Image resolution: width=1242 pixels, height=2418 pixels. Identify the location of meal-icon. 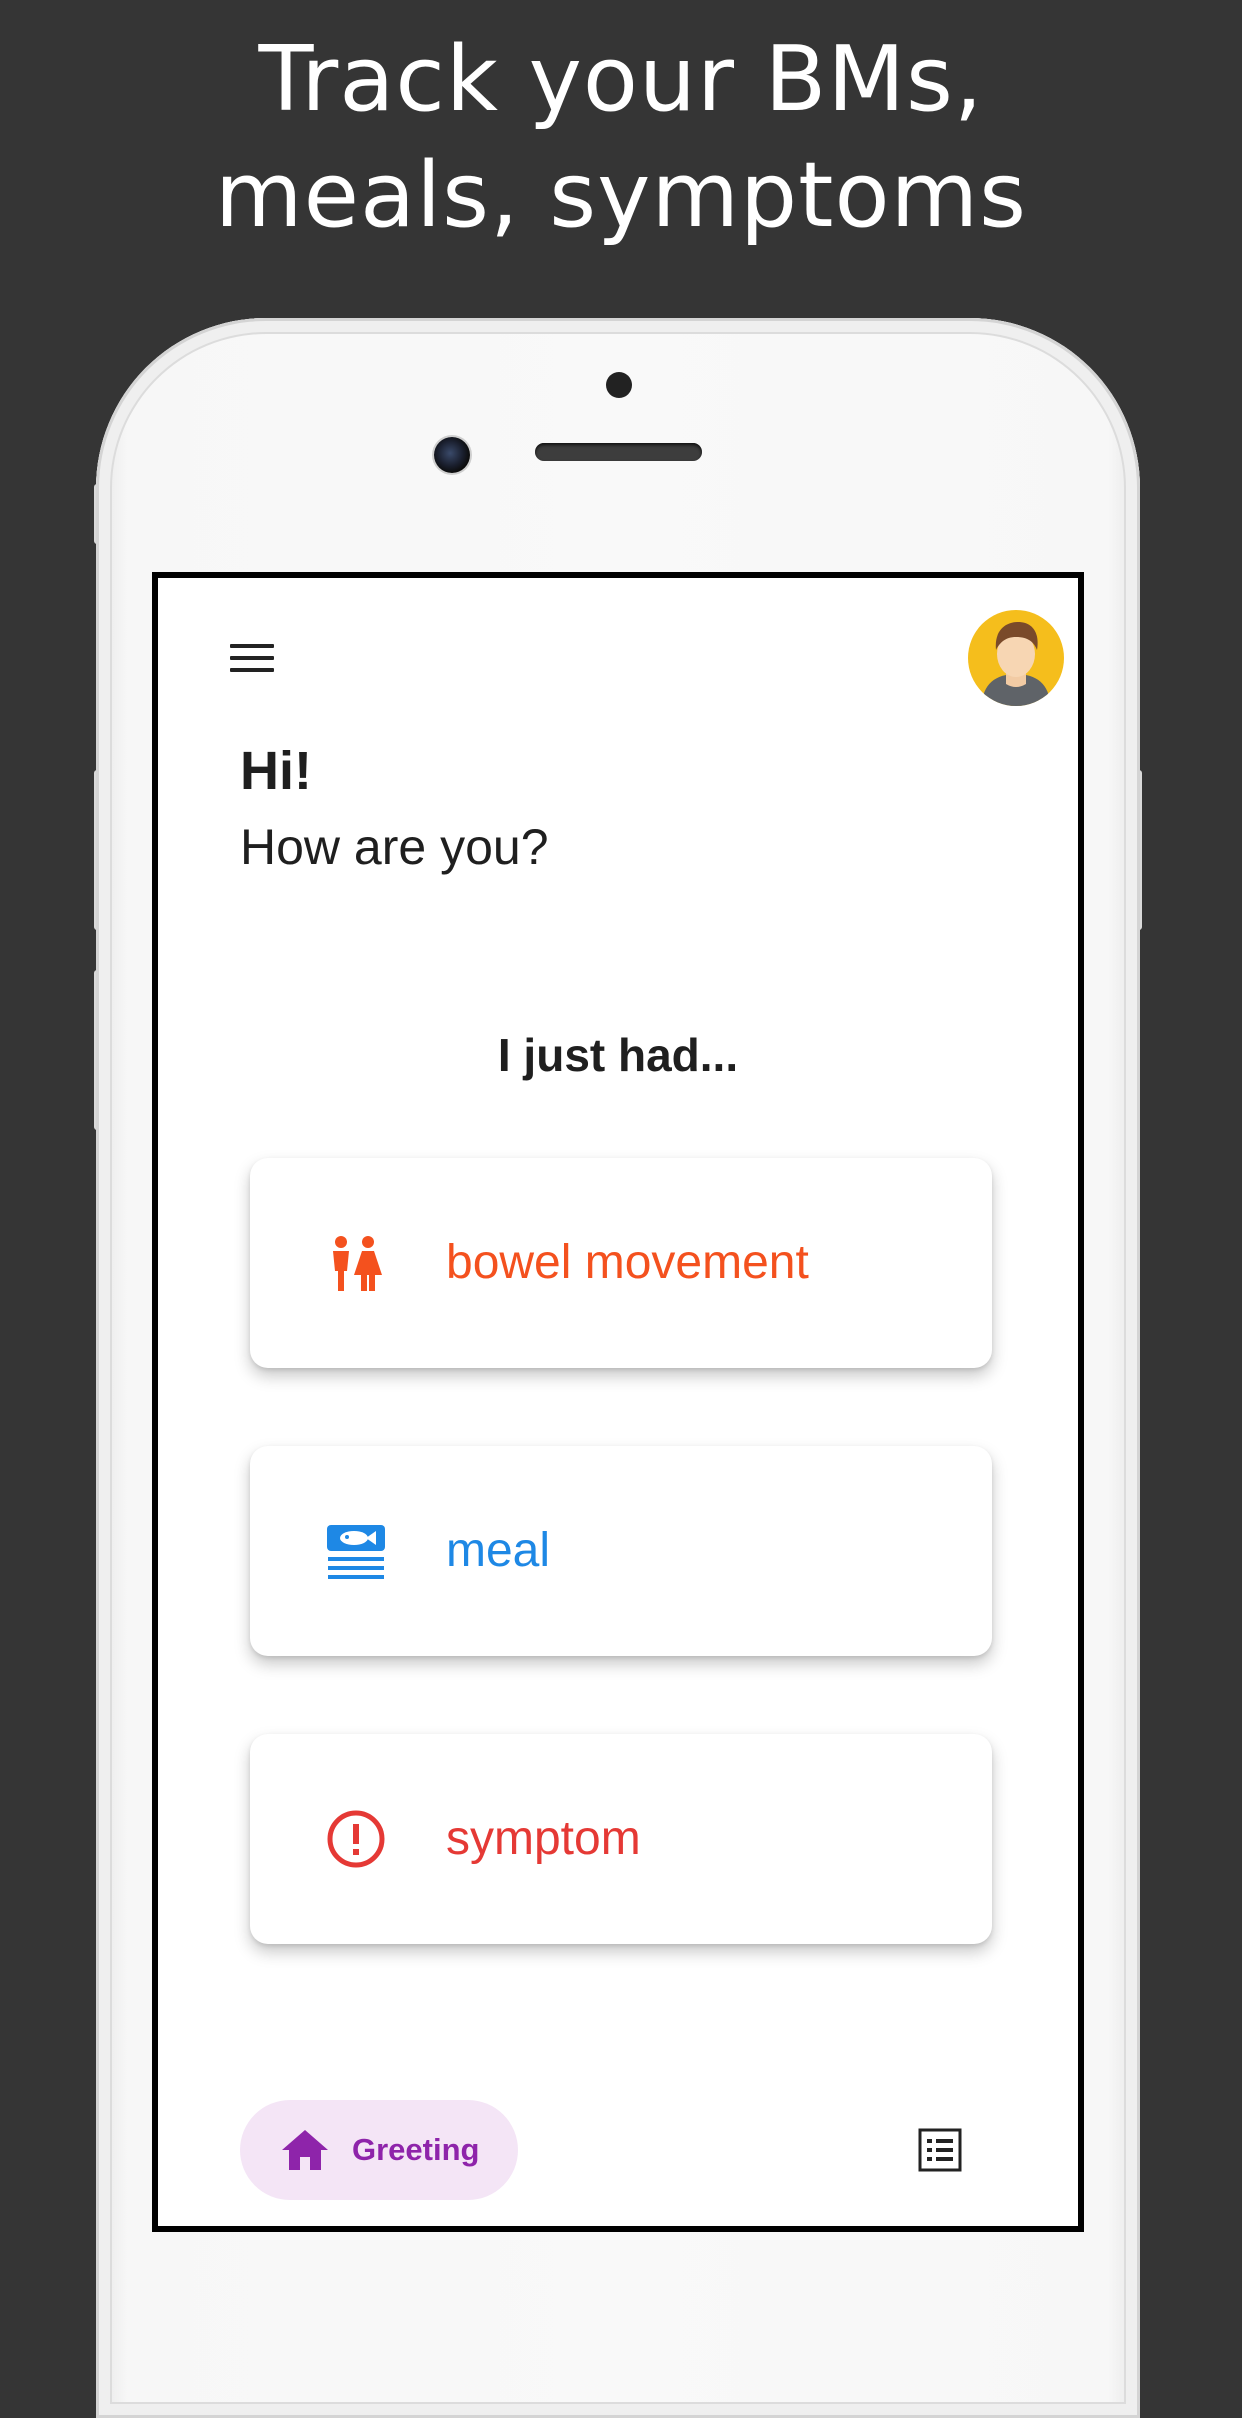
(356, 1552).